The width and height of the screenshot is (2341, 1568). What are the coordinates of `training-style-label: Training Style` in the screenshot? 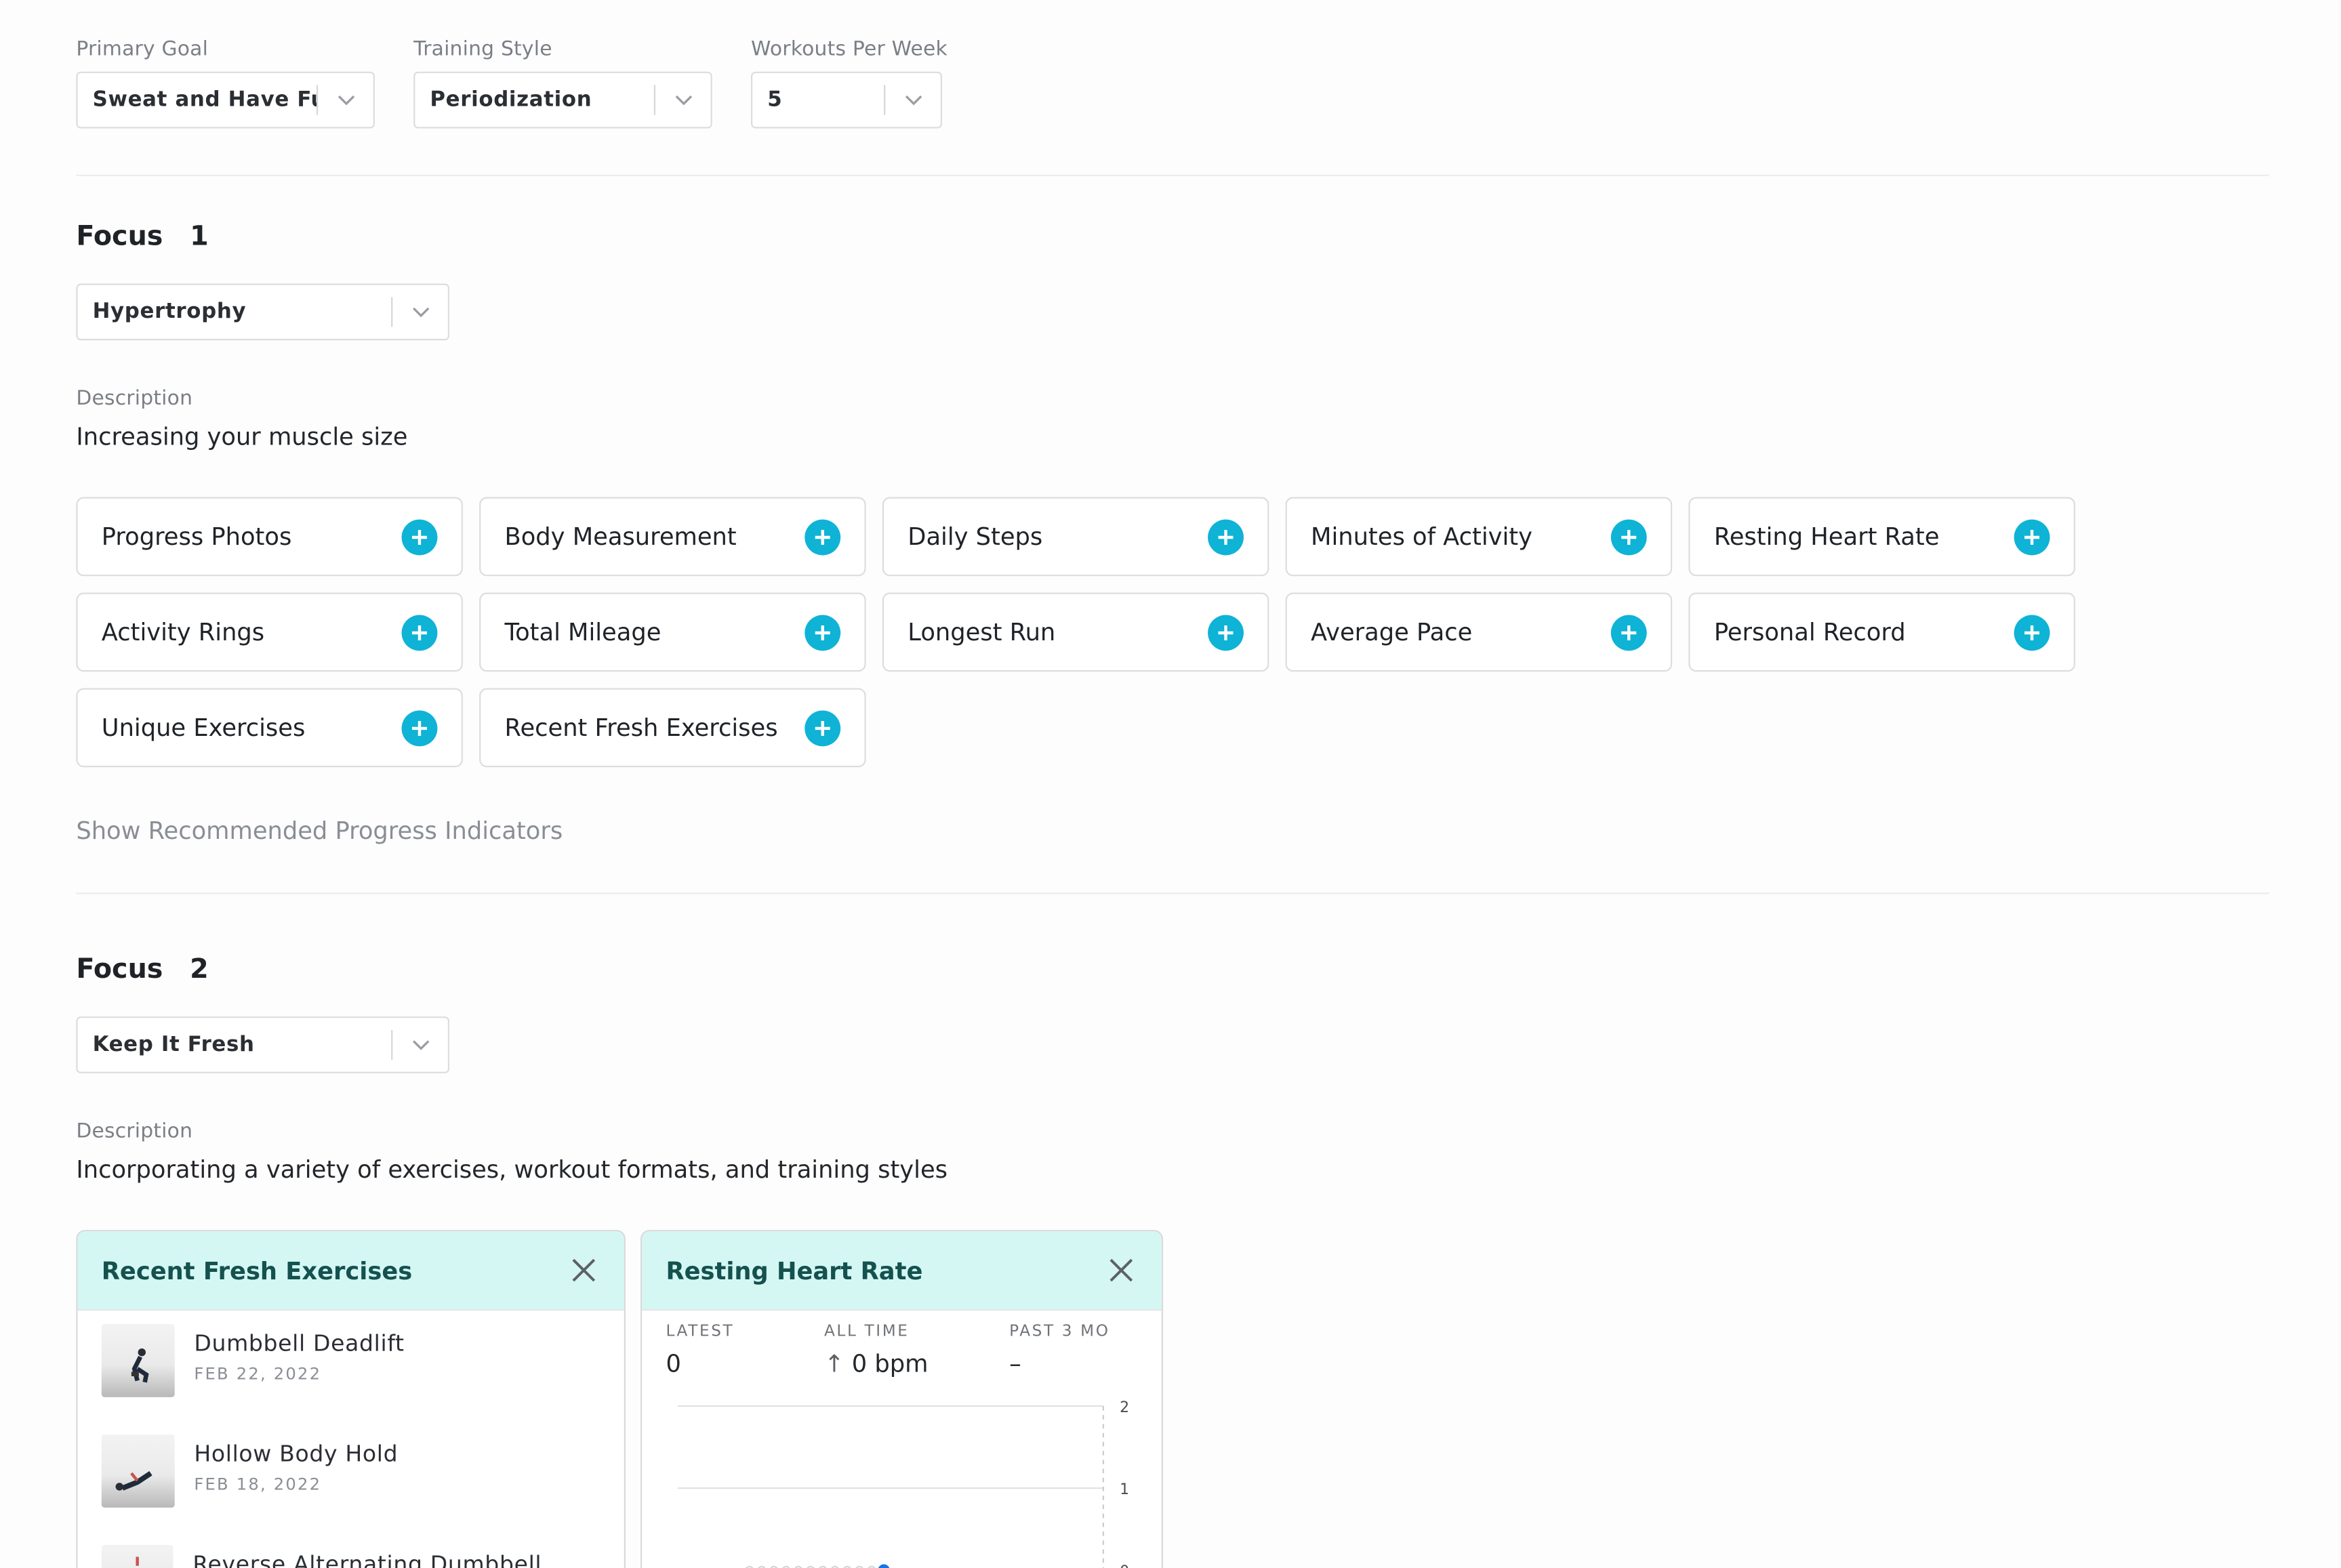 It's located at (482, 49).